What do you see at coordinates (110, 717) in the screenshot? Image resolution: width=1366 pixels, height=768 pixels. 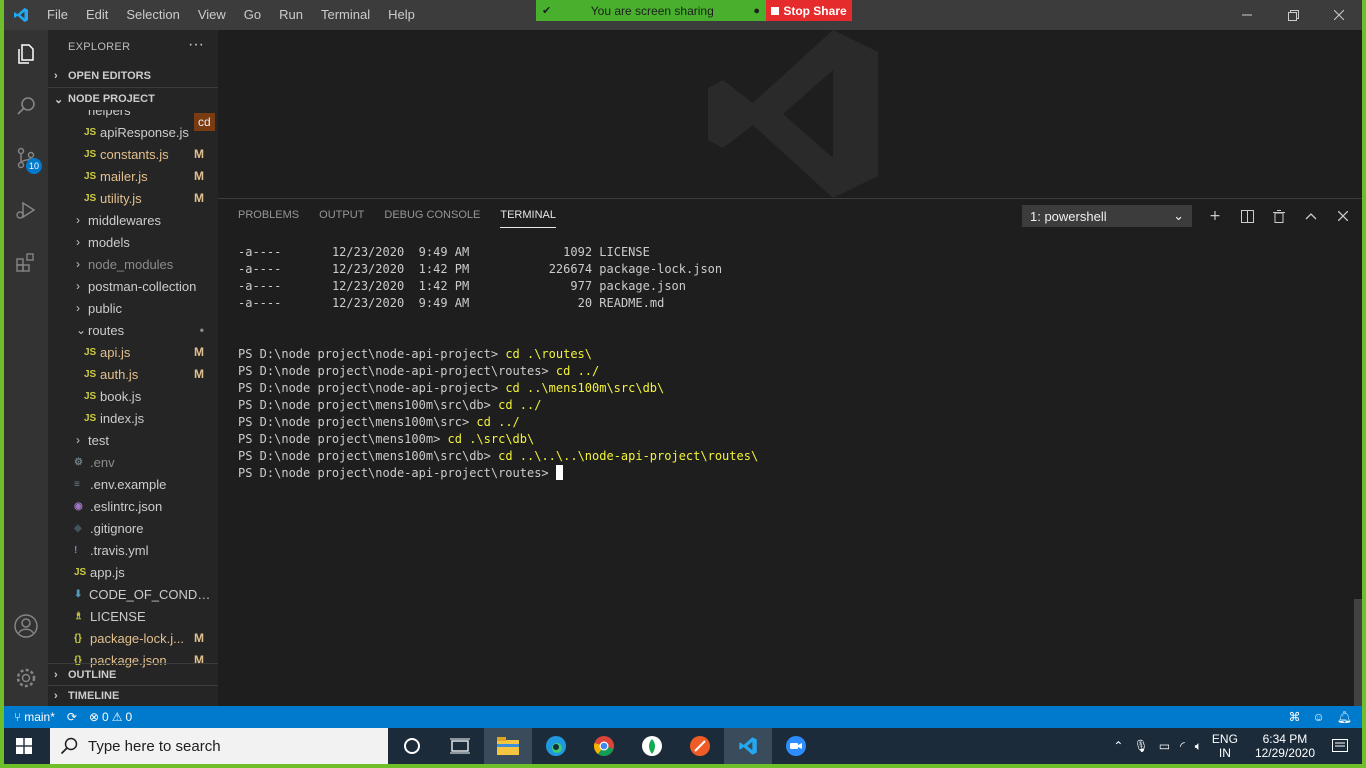 I see `problems-indicator: ⊗ 0 ⚠ 0` at bounding box center [110, 717].